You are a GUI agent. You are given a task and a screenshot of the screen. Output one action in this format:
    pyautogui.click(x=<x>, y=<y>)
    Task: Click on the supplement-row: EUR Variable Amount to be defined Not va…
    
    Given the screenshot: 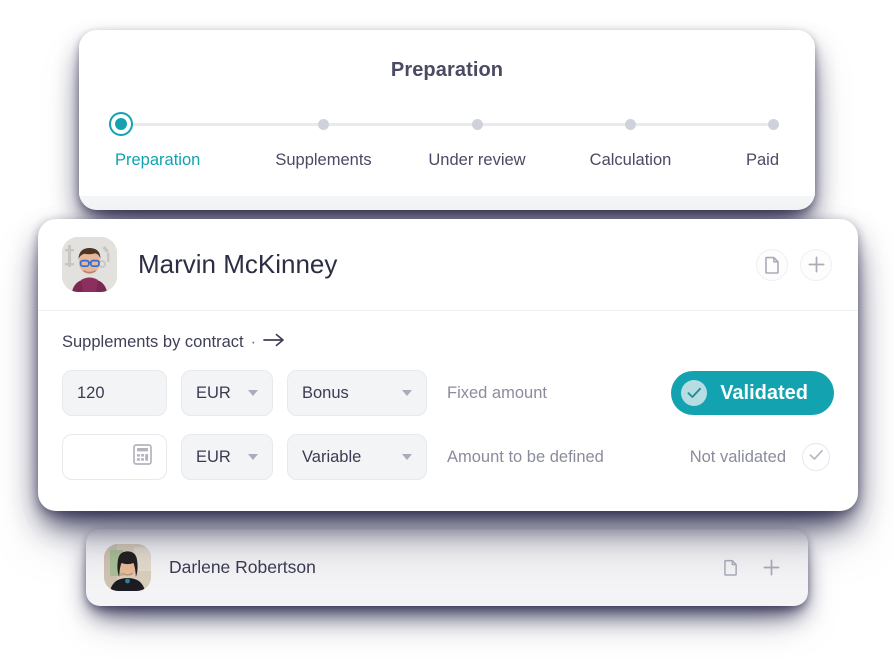 What is the action you would take?
    pyautogui.click(x=448, y=457)
    